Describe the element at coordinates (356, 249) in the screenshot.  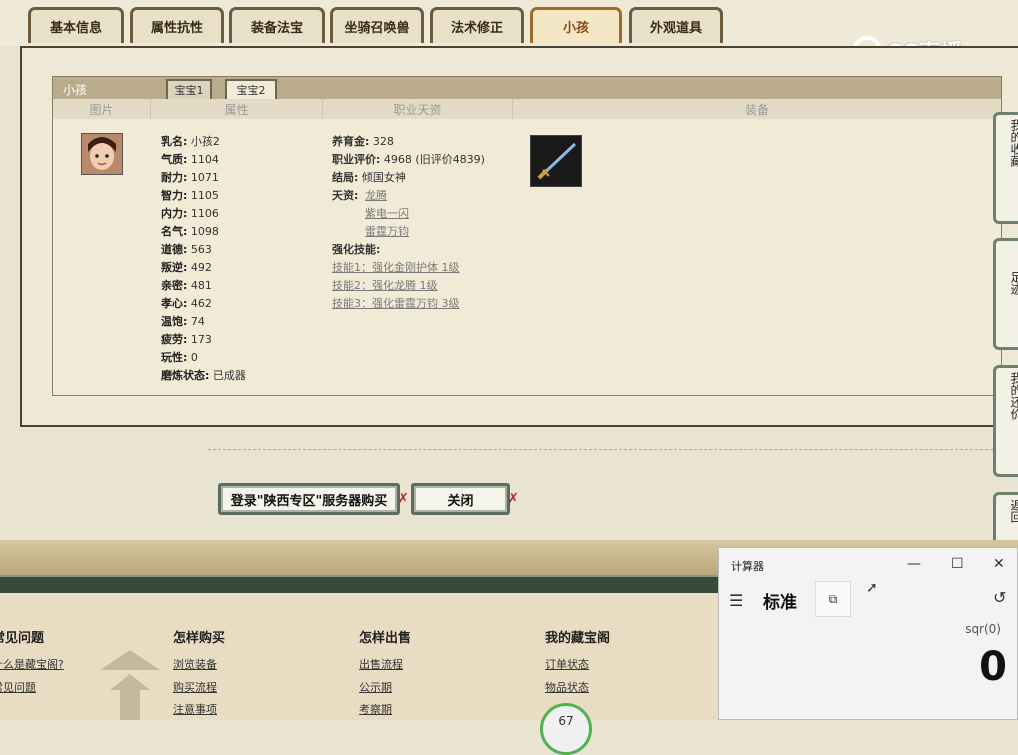
I see `career-skills-label: 强化技能:` at that location.